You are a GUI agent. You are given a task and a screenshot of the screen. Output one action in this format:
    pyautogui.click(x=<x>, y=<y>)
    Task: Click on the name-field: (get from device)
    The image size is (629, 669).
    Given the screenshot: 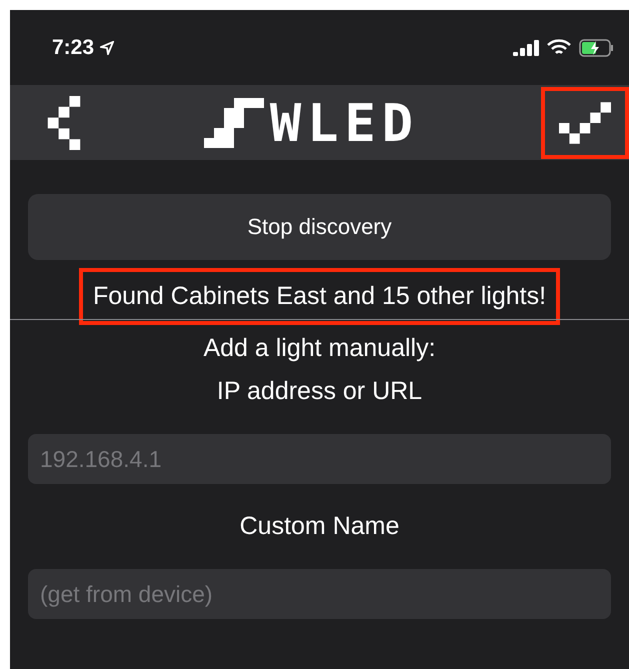 What is the action you would take?
    pyautogui.click(x=319, y=594)
    